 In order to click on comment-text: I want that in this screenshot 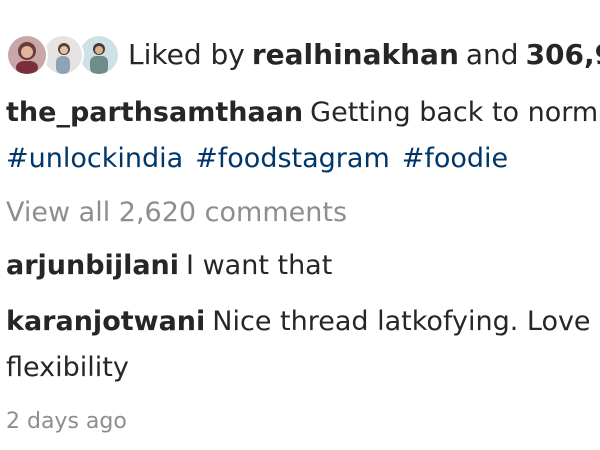, I will do `click(259, 265)`.